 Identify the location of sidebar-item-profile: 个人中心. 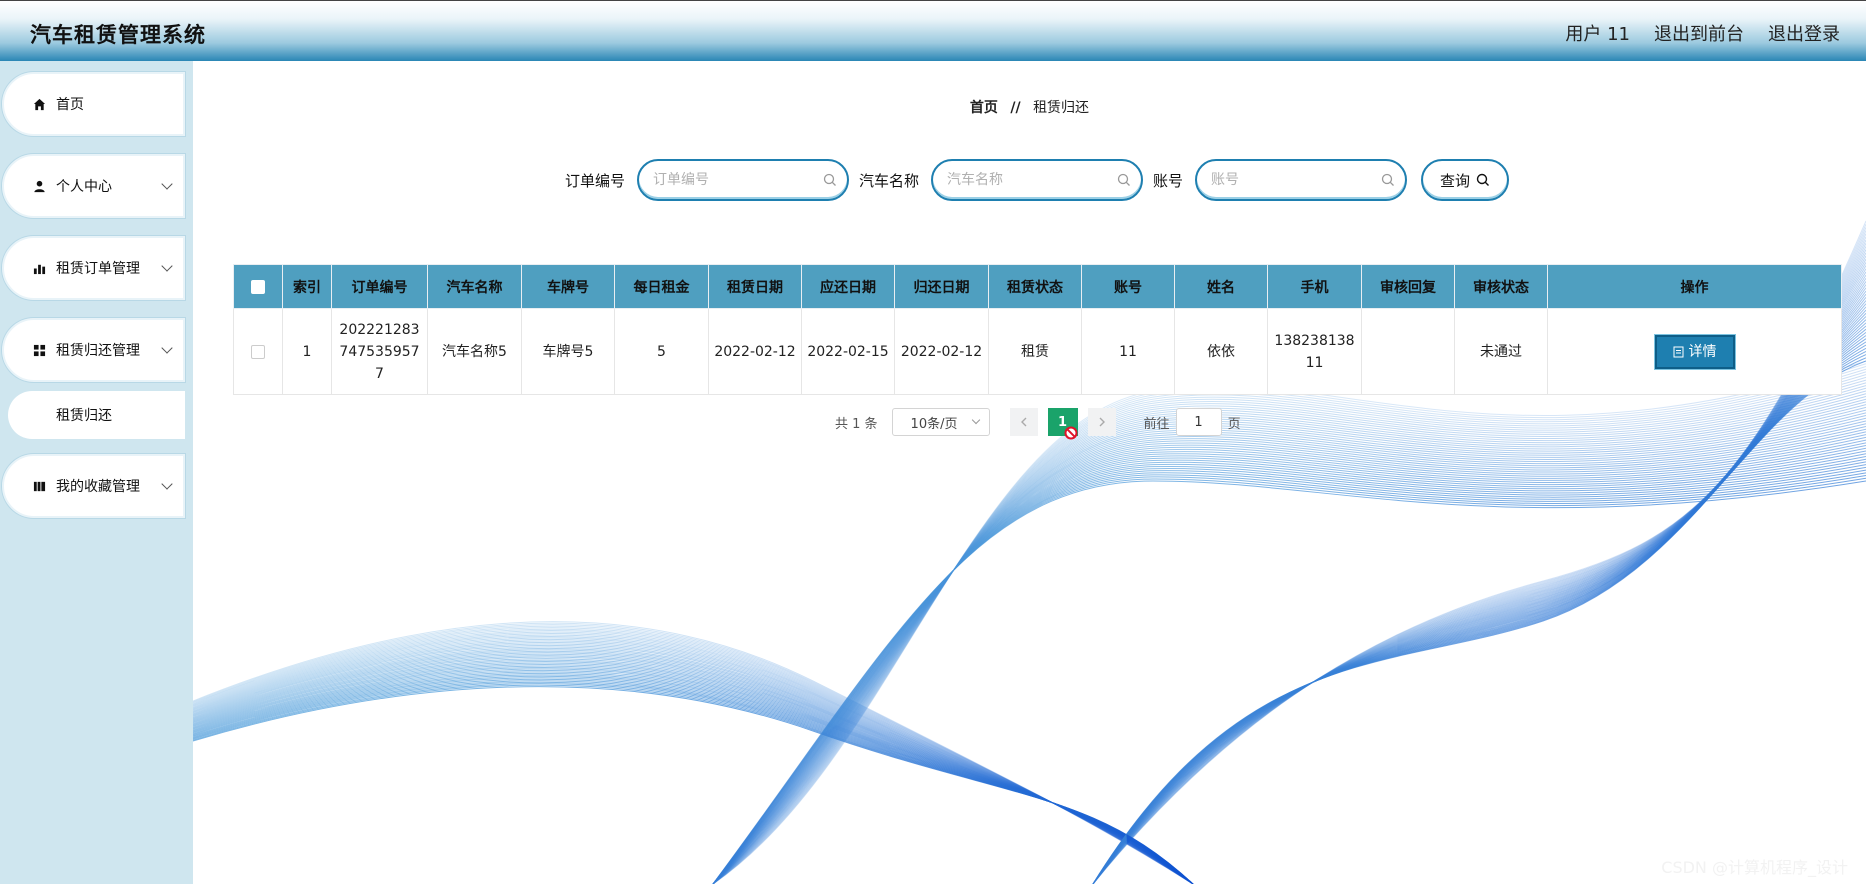
(93, 186).